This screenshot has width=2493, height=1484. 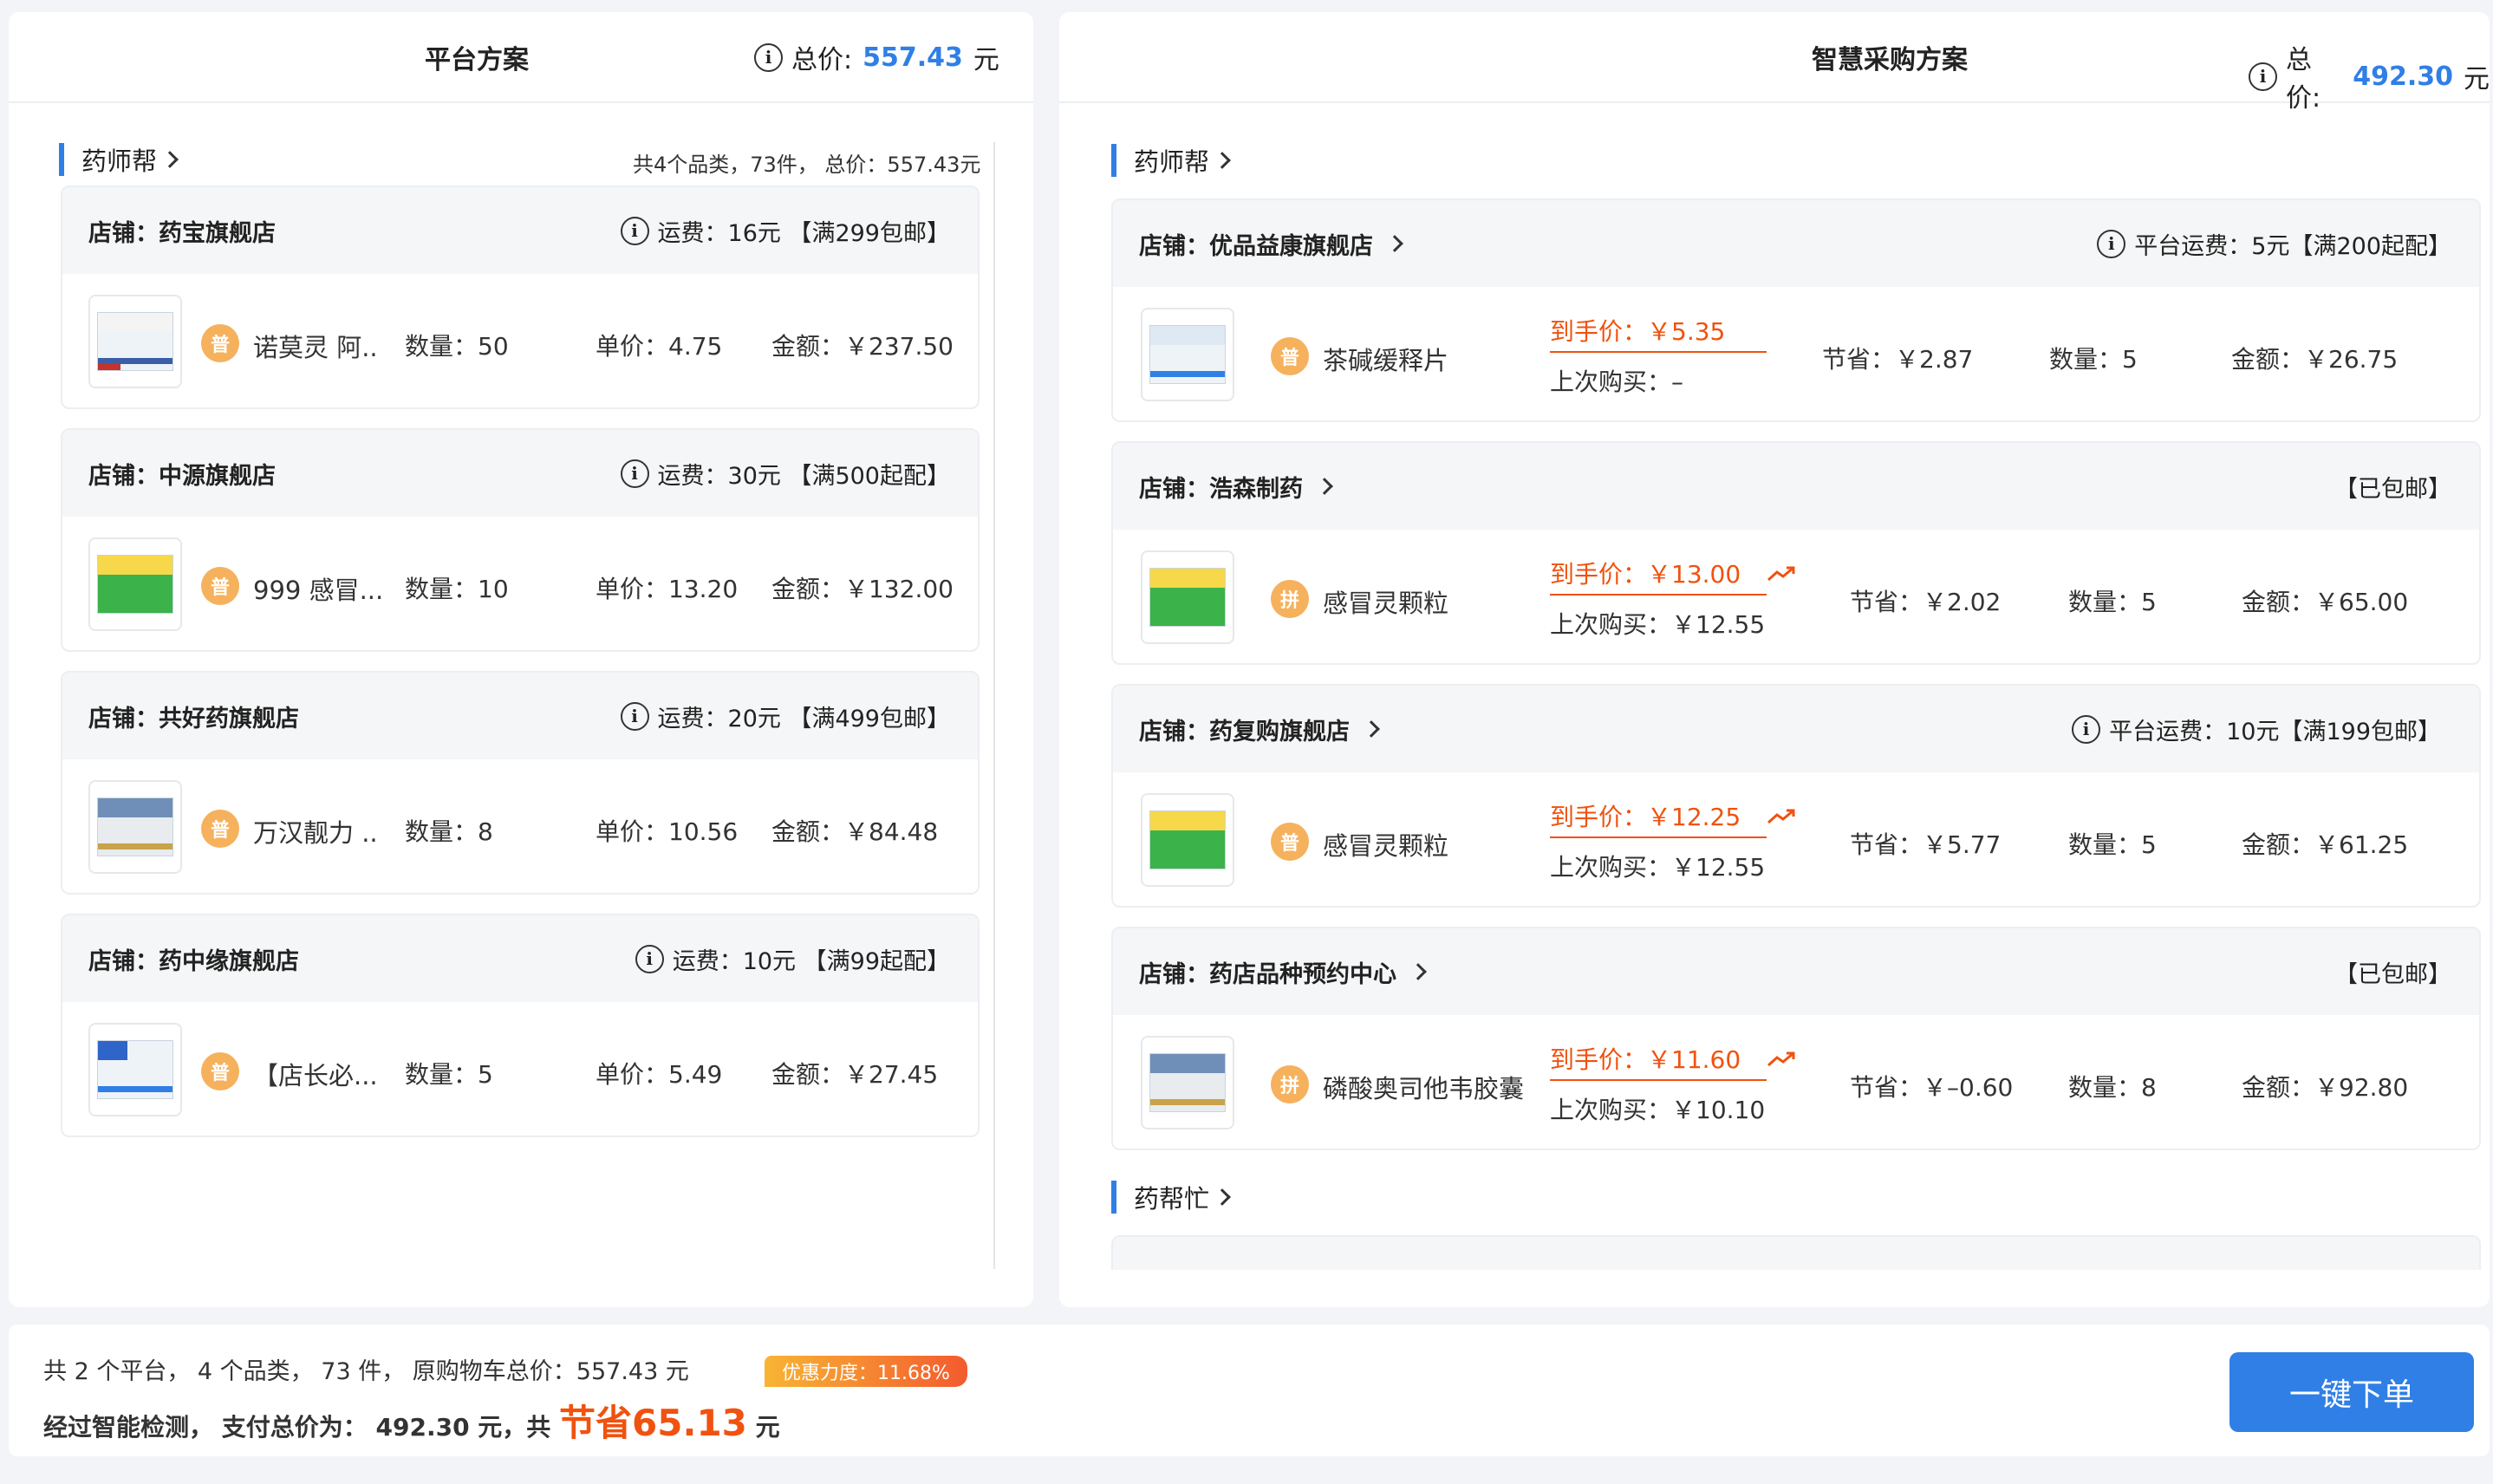 What do you see at coordinates (1658, 333) in the screenshot?
I see `deal-price: 到手价：￥5.35` at bounding box center [1658, 333].